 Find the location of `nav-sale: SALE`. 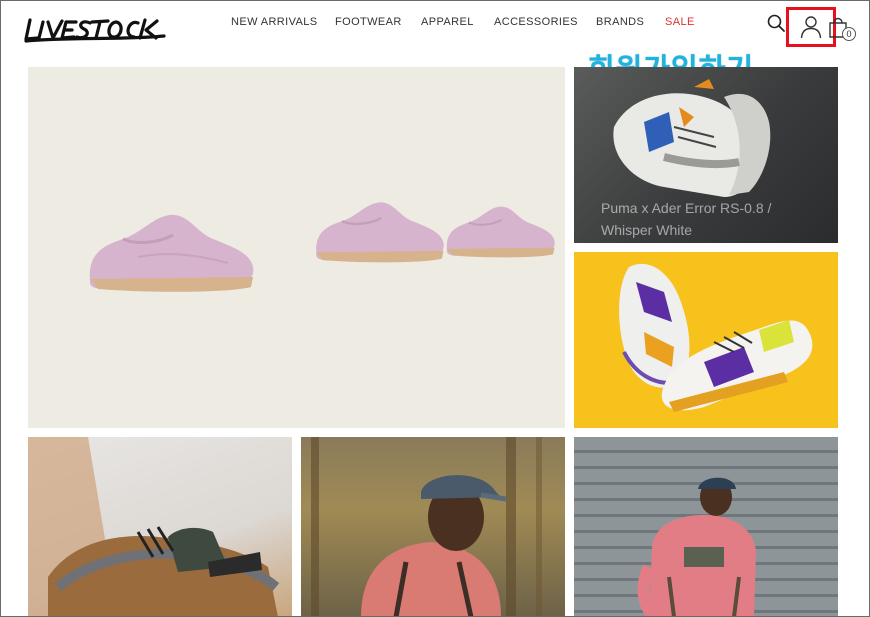

nav-sale: SALE is located at coordinates (680, 22).